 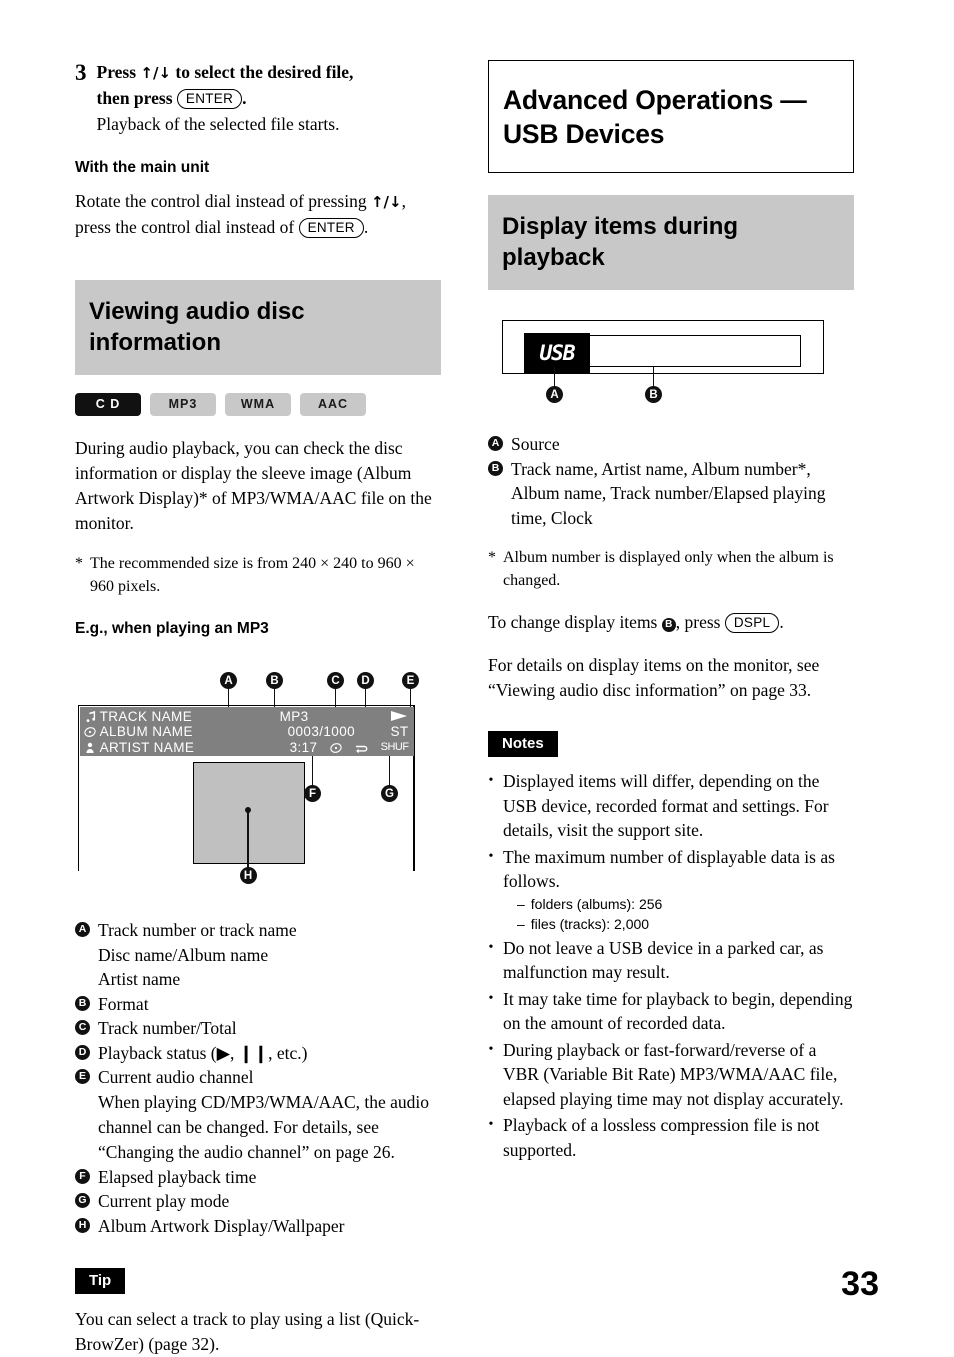 I want to click on legend-item-b: B Format, so click(x=258, y=1004).